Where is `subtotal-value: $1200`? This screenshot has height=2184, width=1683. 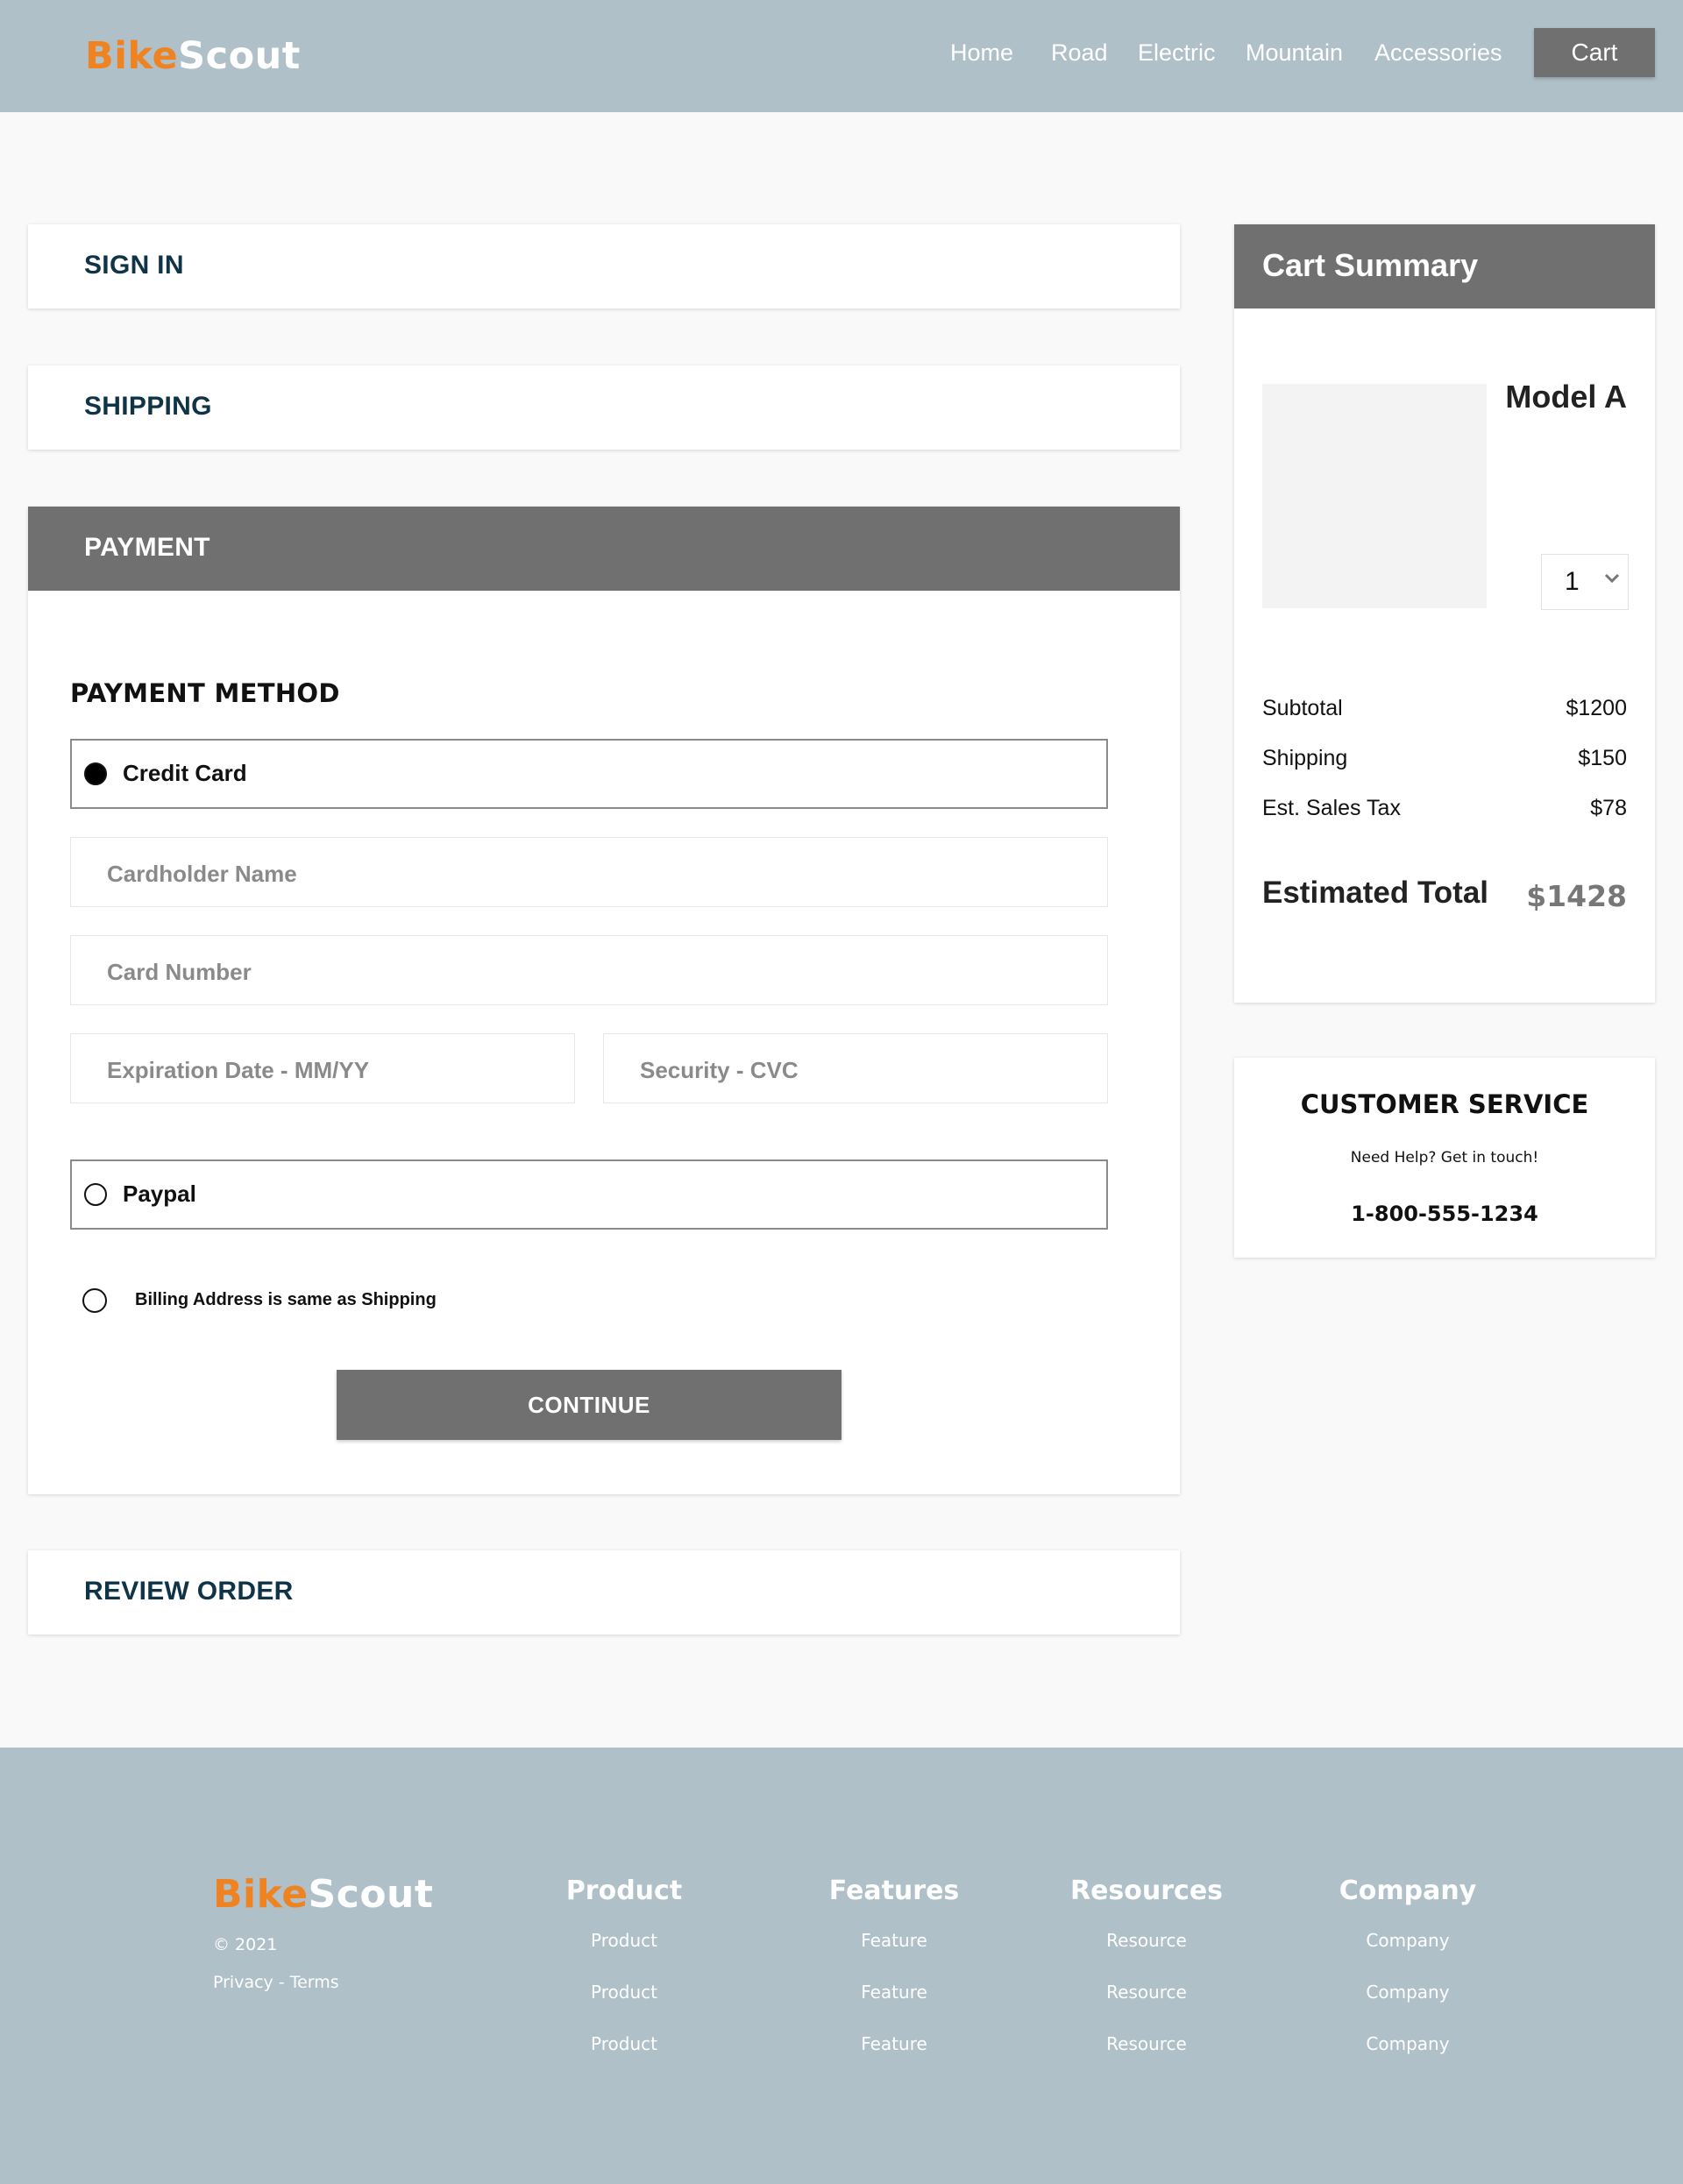
subtotal-value: $1200 is located at coordinates (1597, 708).